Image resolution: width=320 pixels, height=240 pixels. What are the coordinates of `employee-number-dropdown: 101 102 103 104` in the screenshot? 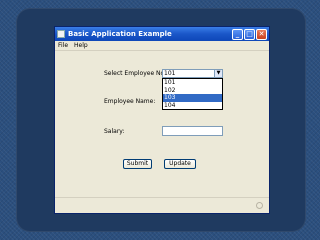 It's located at (192, 94).